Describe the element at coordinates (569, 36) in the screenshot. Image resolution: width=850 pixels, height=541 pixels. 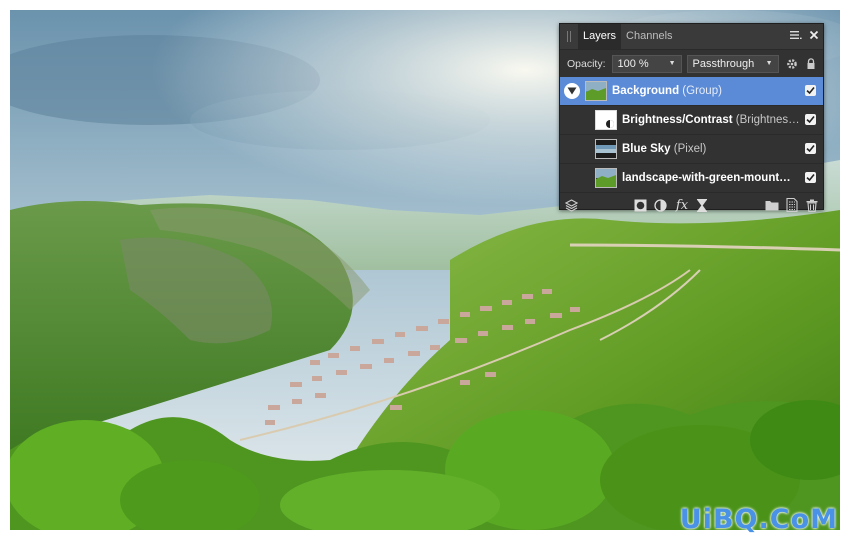
I see `panel-grip-handle` at that location.